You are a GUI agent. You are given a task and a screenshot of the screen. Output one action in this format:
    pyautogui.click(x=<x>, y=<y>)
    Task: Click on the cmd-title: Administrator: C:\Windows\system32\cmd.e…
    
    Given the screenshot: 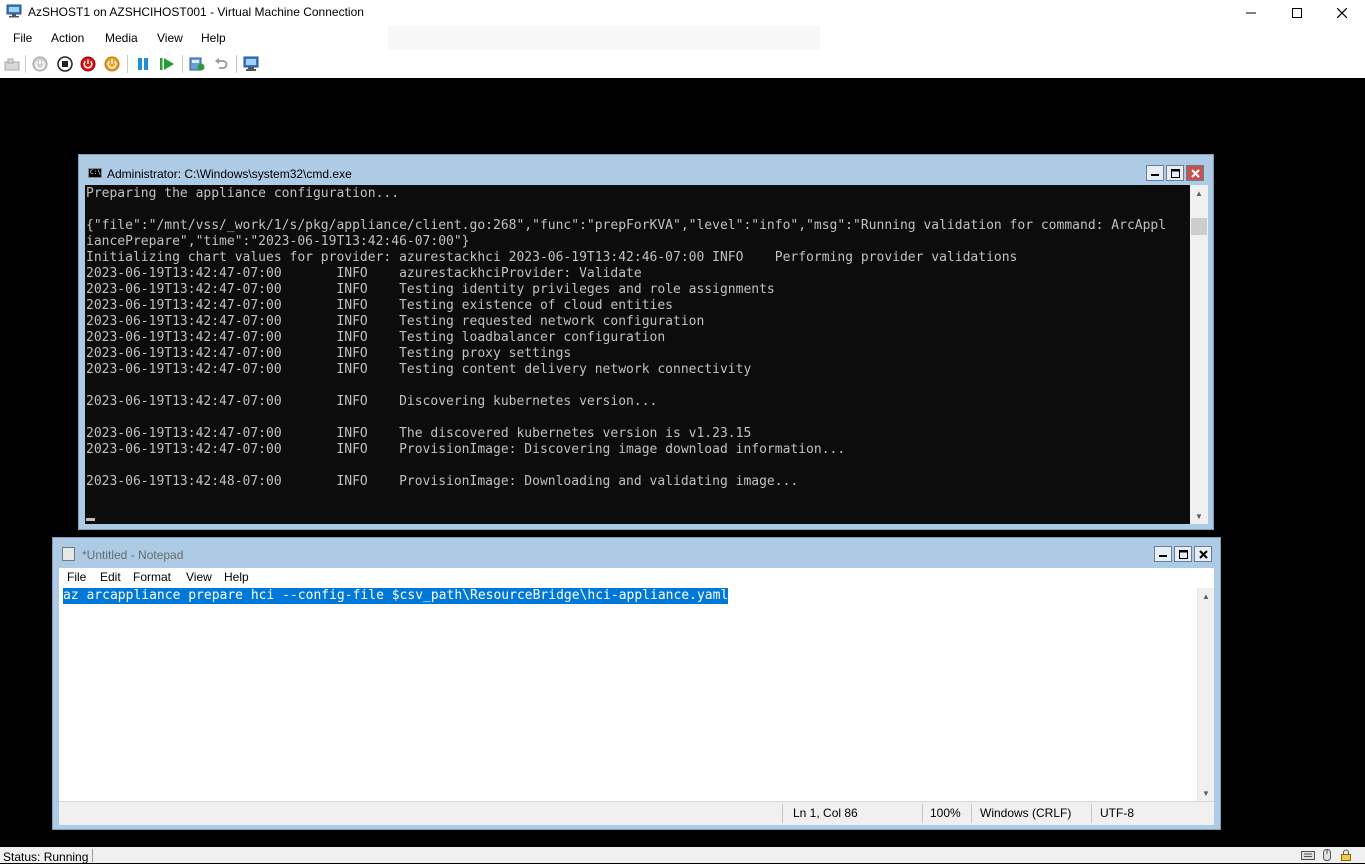 What is the action you would take?
    pyautogui.click(x=229, y=174)
    